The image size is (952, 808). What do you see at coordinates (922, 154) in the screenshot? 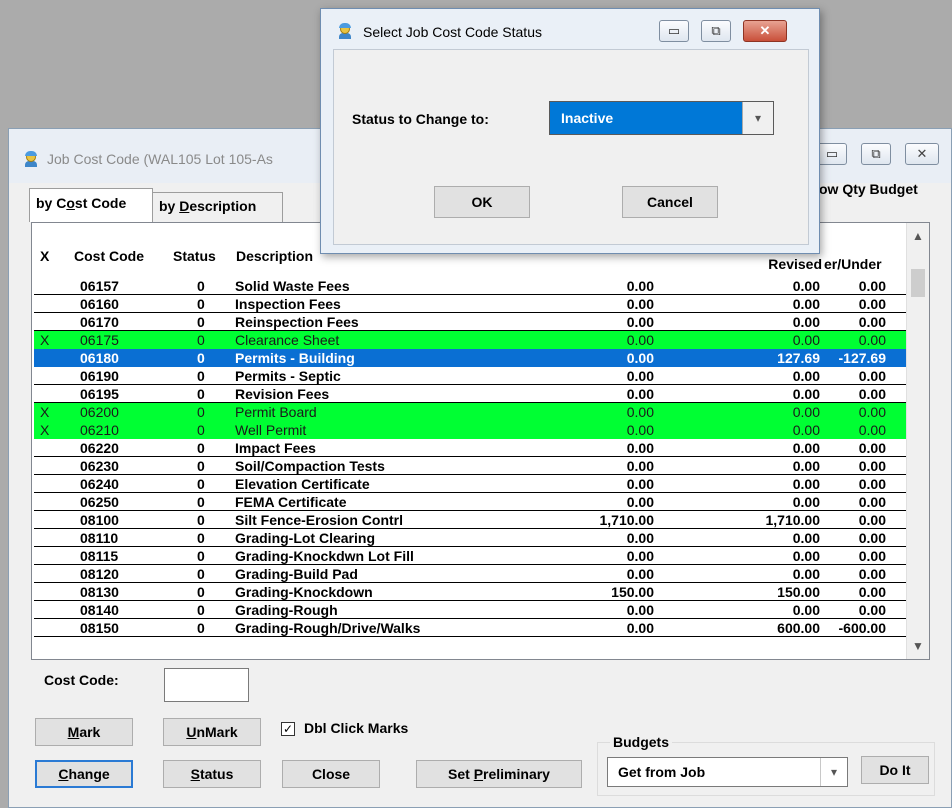
I see `main-close-button: ✕` at bounding box center [922, 154].